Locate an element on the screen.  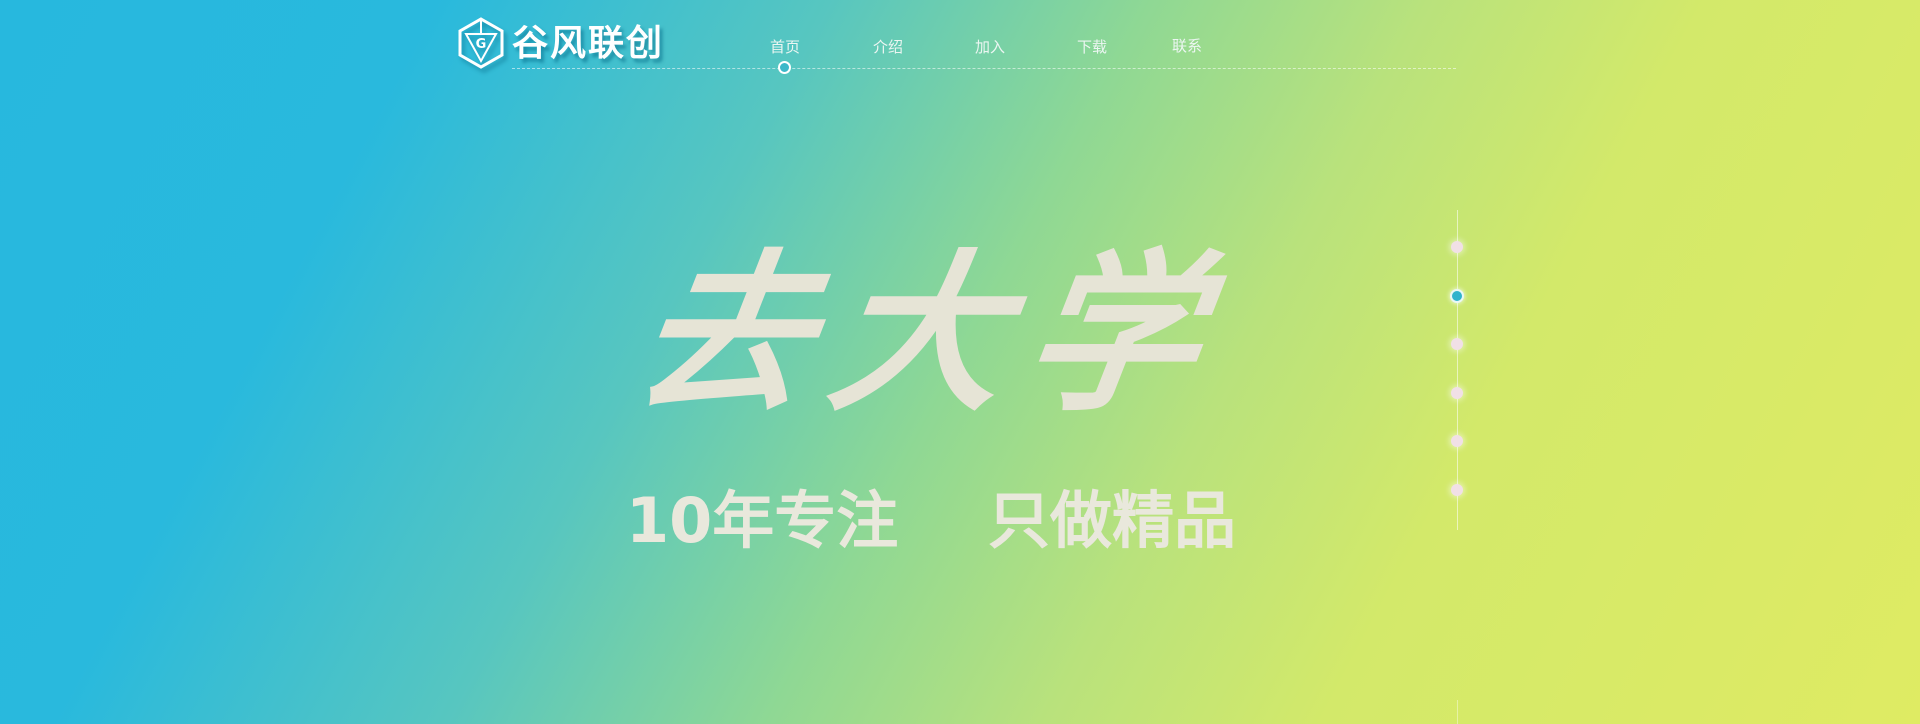
main-nav: 首页 介绍 加入 下载 联系 is located at coordinates (960, 47).